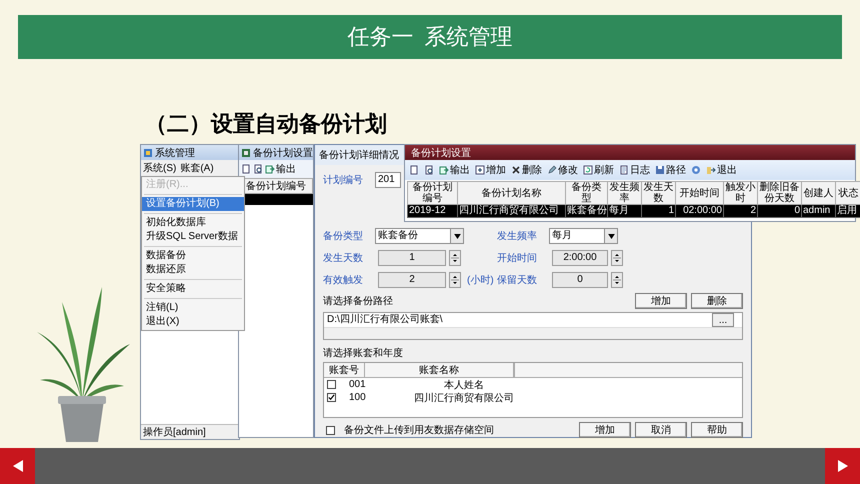  What do you see at coordinates (577, 236) in the screenshot?
I see `input-field: 每月` at bounding box center [577, 236].